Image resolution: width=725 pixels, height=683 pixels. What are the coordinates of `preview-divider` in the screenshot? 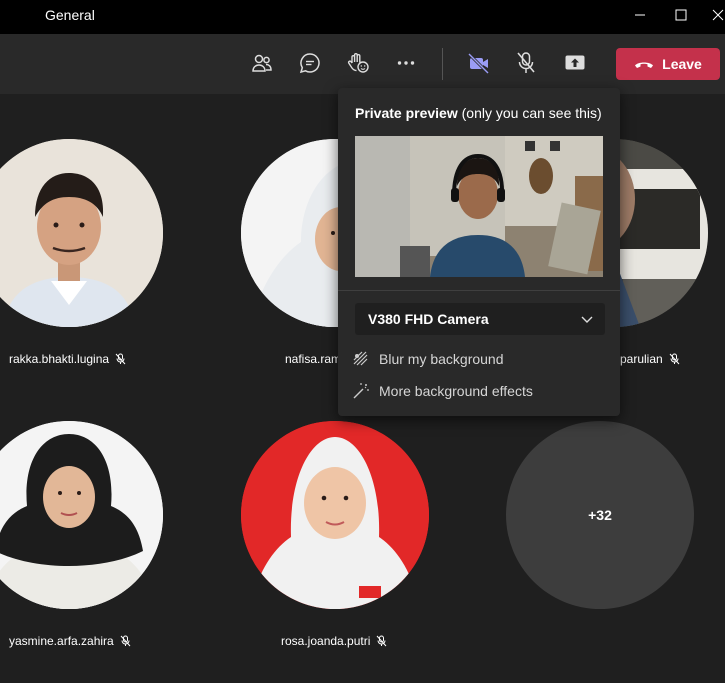 It's located at (479, 290).